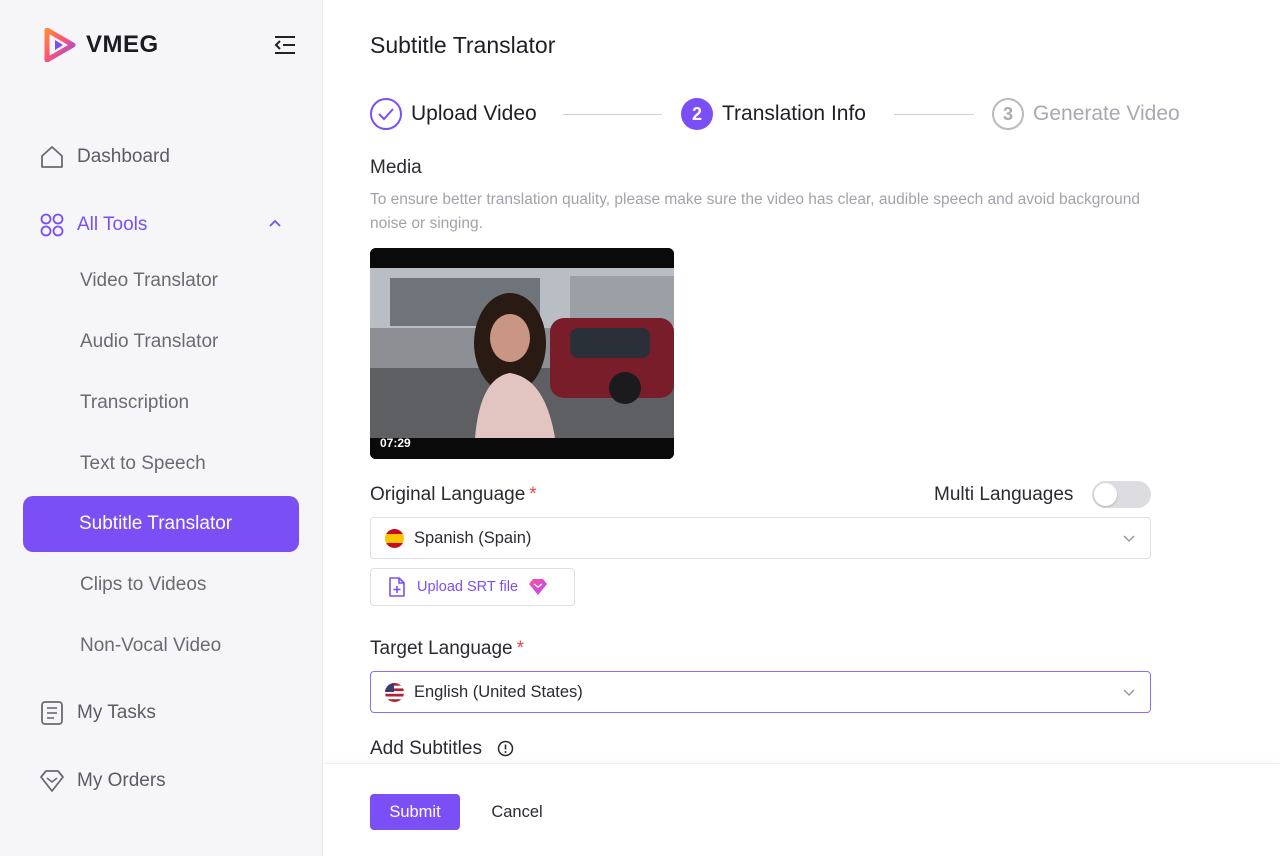 This screenshot has width=1280, height=856. I want to click on video-thumbnail: 07:29, so click(522, 353).